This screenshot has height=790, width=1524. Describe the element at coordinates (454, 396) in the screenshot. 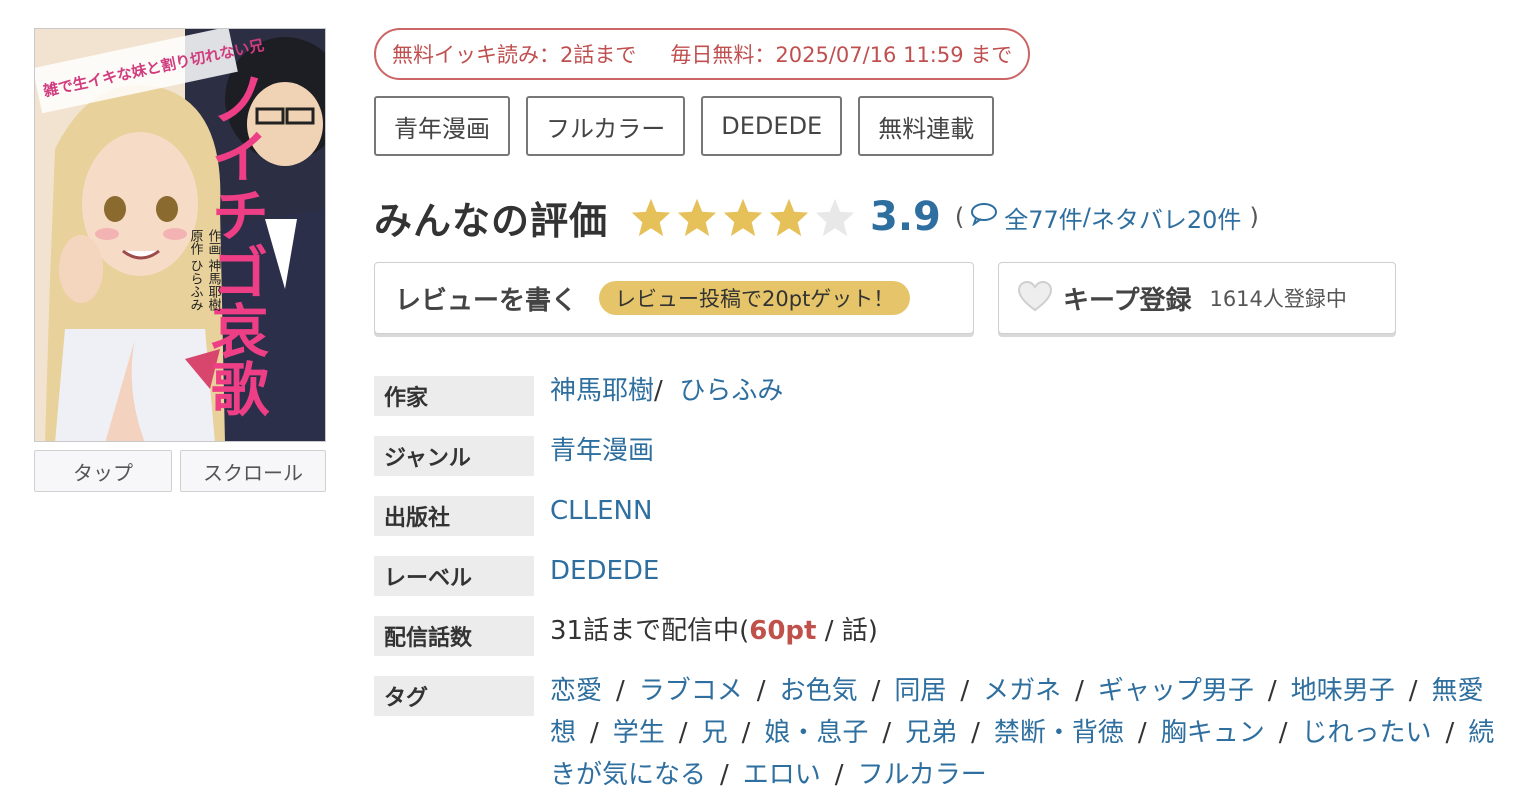

I see `author-label: 作家` at that location.